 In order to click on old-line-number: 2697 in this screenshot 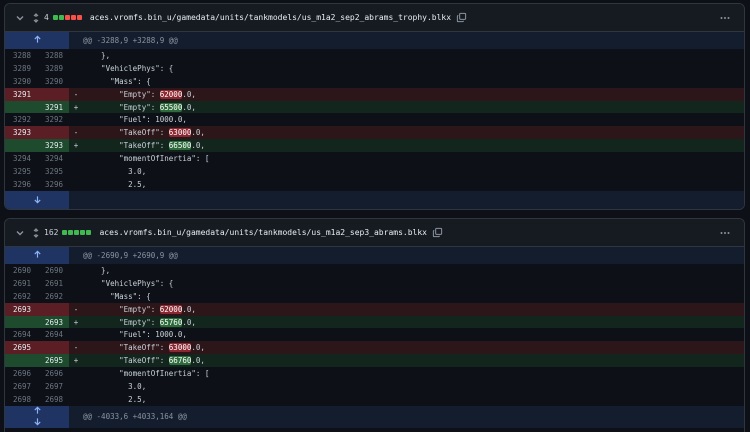, I will do `click(21, 386)`.